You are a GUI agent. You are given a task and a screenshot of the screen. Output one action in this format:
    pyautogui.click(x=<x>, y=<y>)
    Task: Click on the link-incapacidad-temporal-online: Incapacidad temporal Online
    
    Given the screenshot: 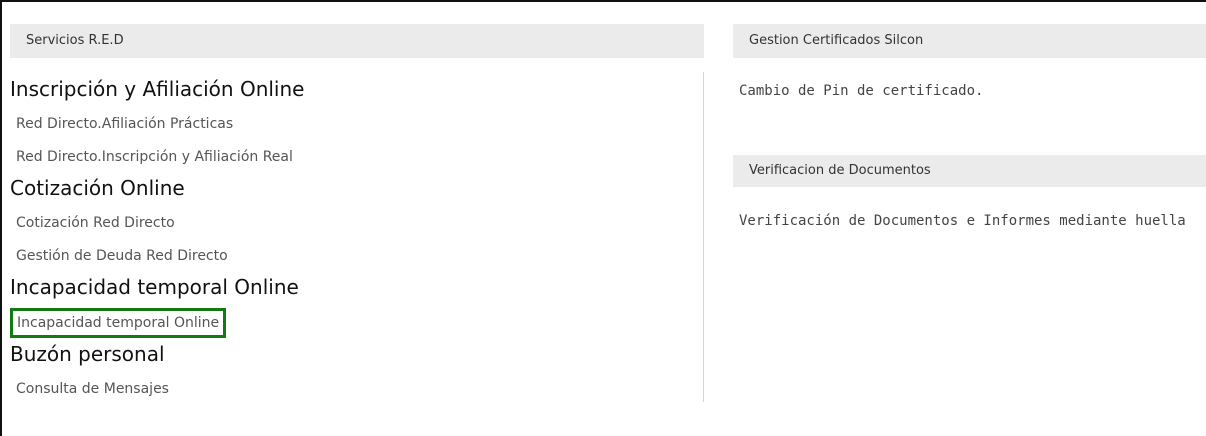 What is the action you would take?
    pyautogui.click(x=118, y=323)
    